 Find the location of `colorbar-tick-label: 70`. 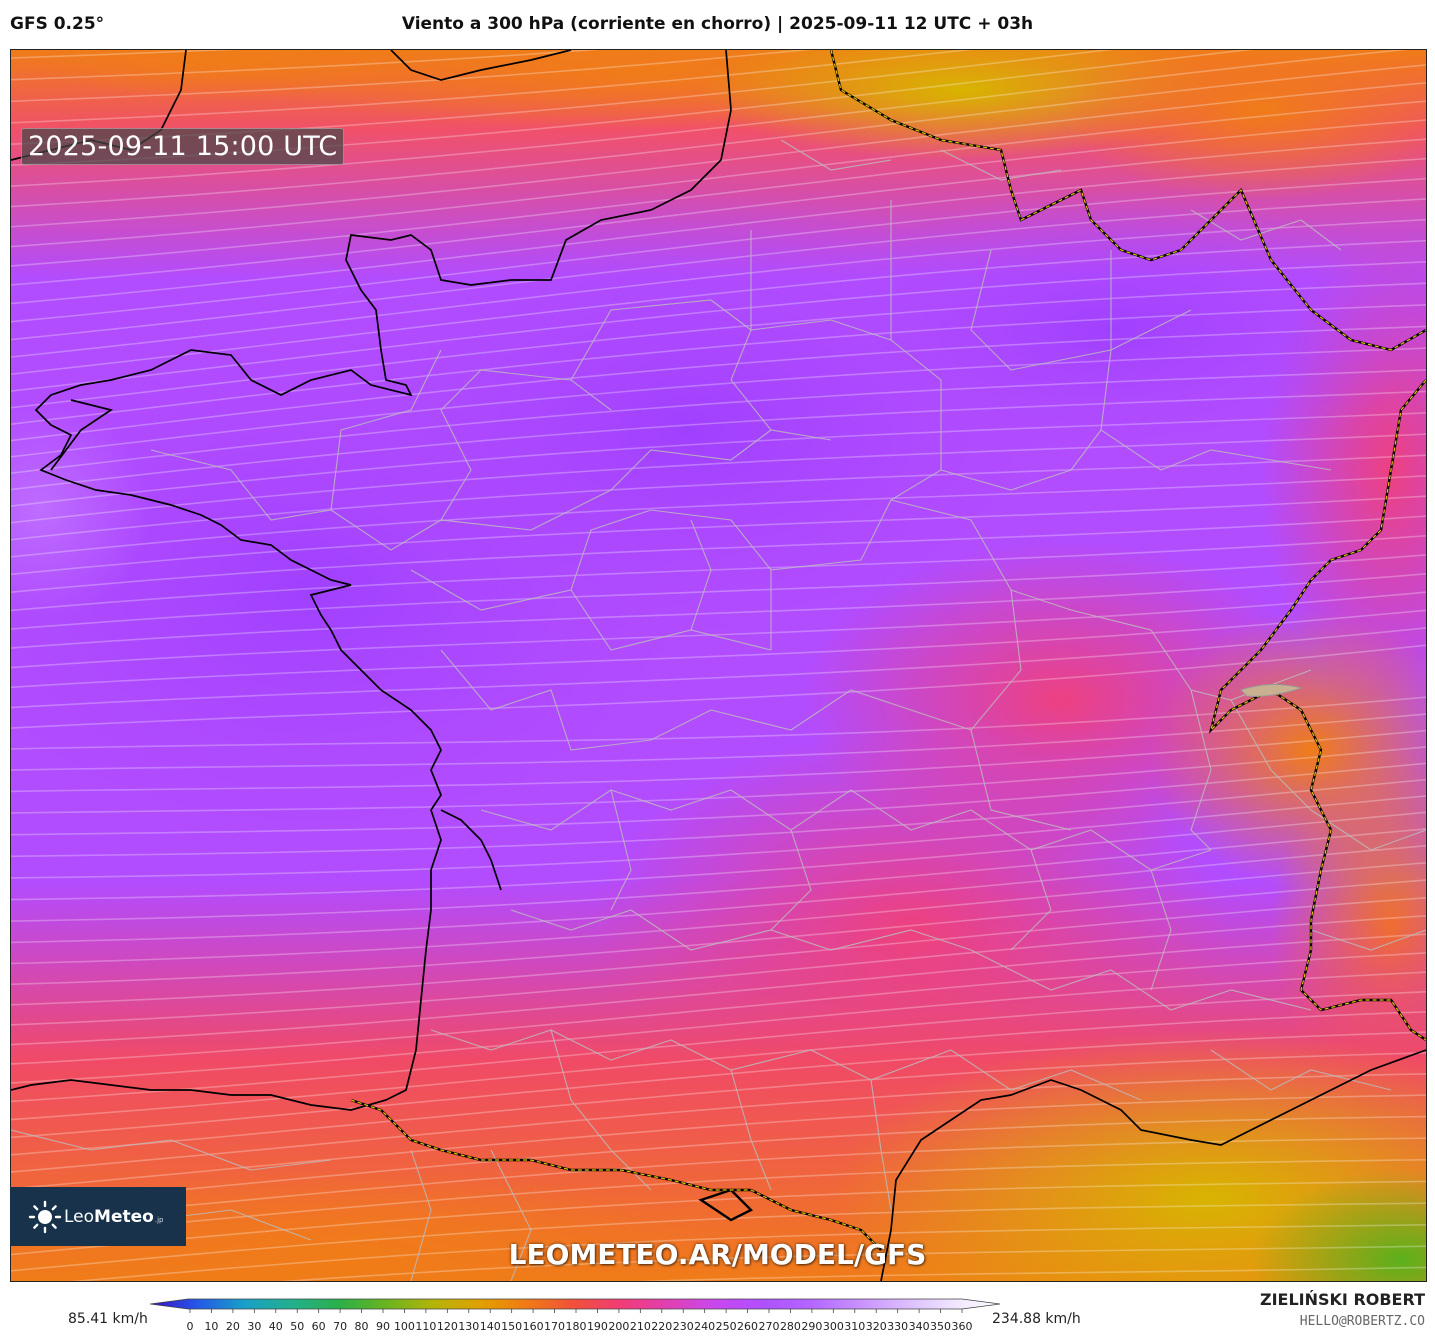

colorbar-tick-label: 70 is located at coordinates (340, 1326).